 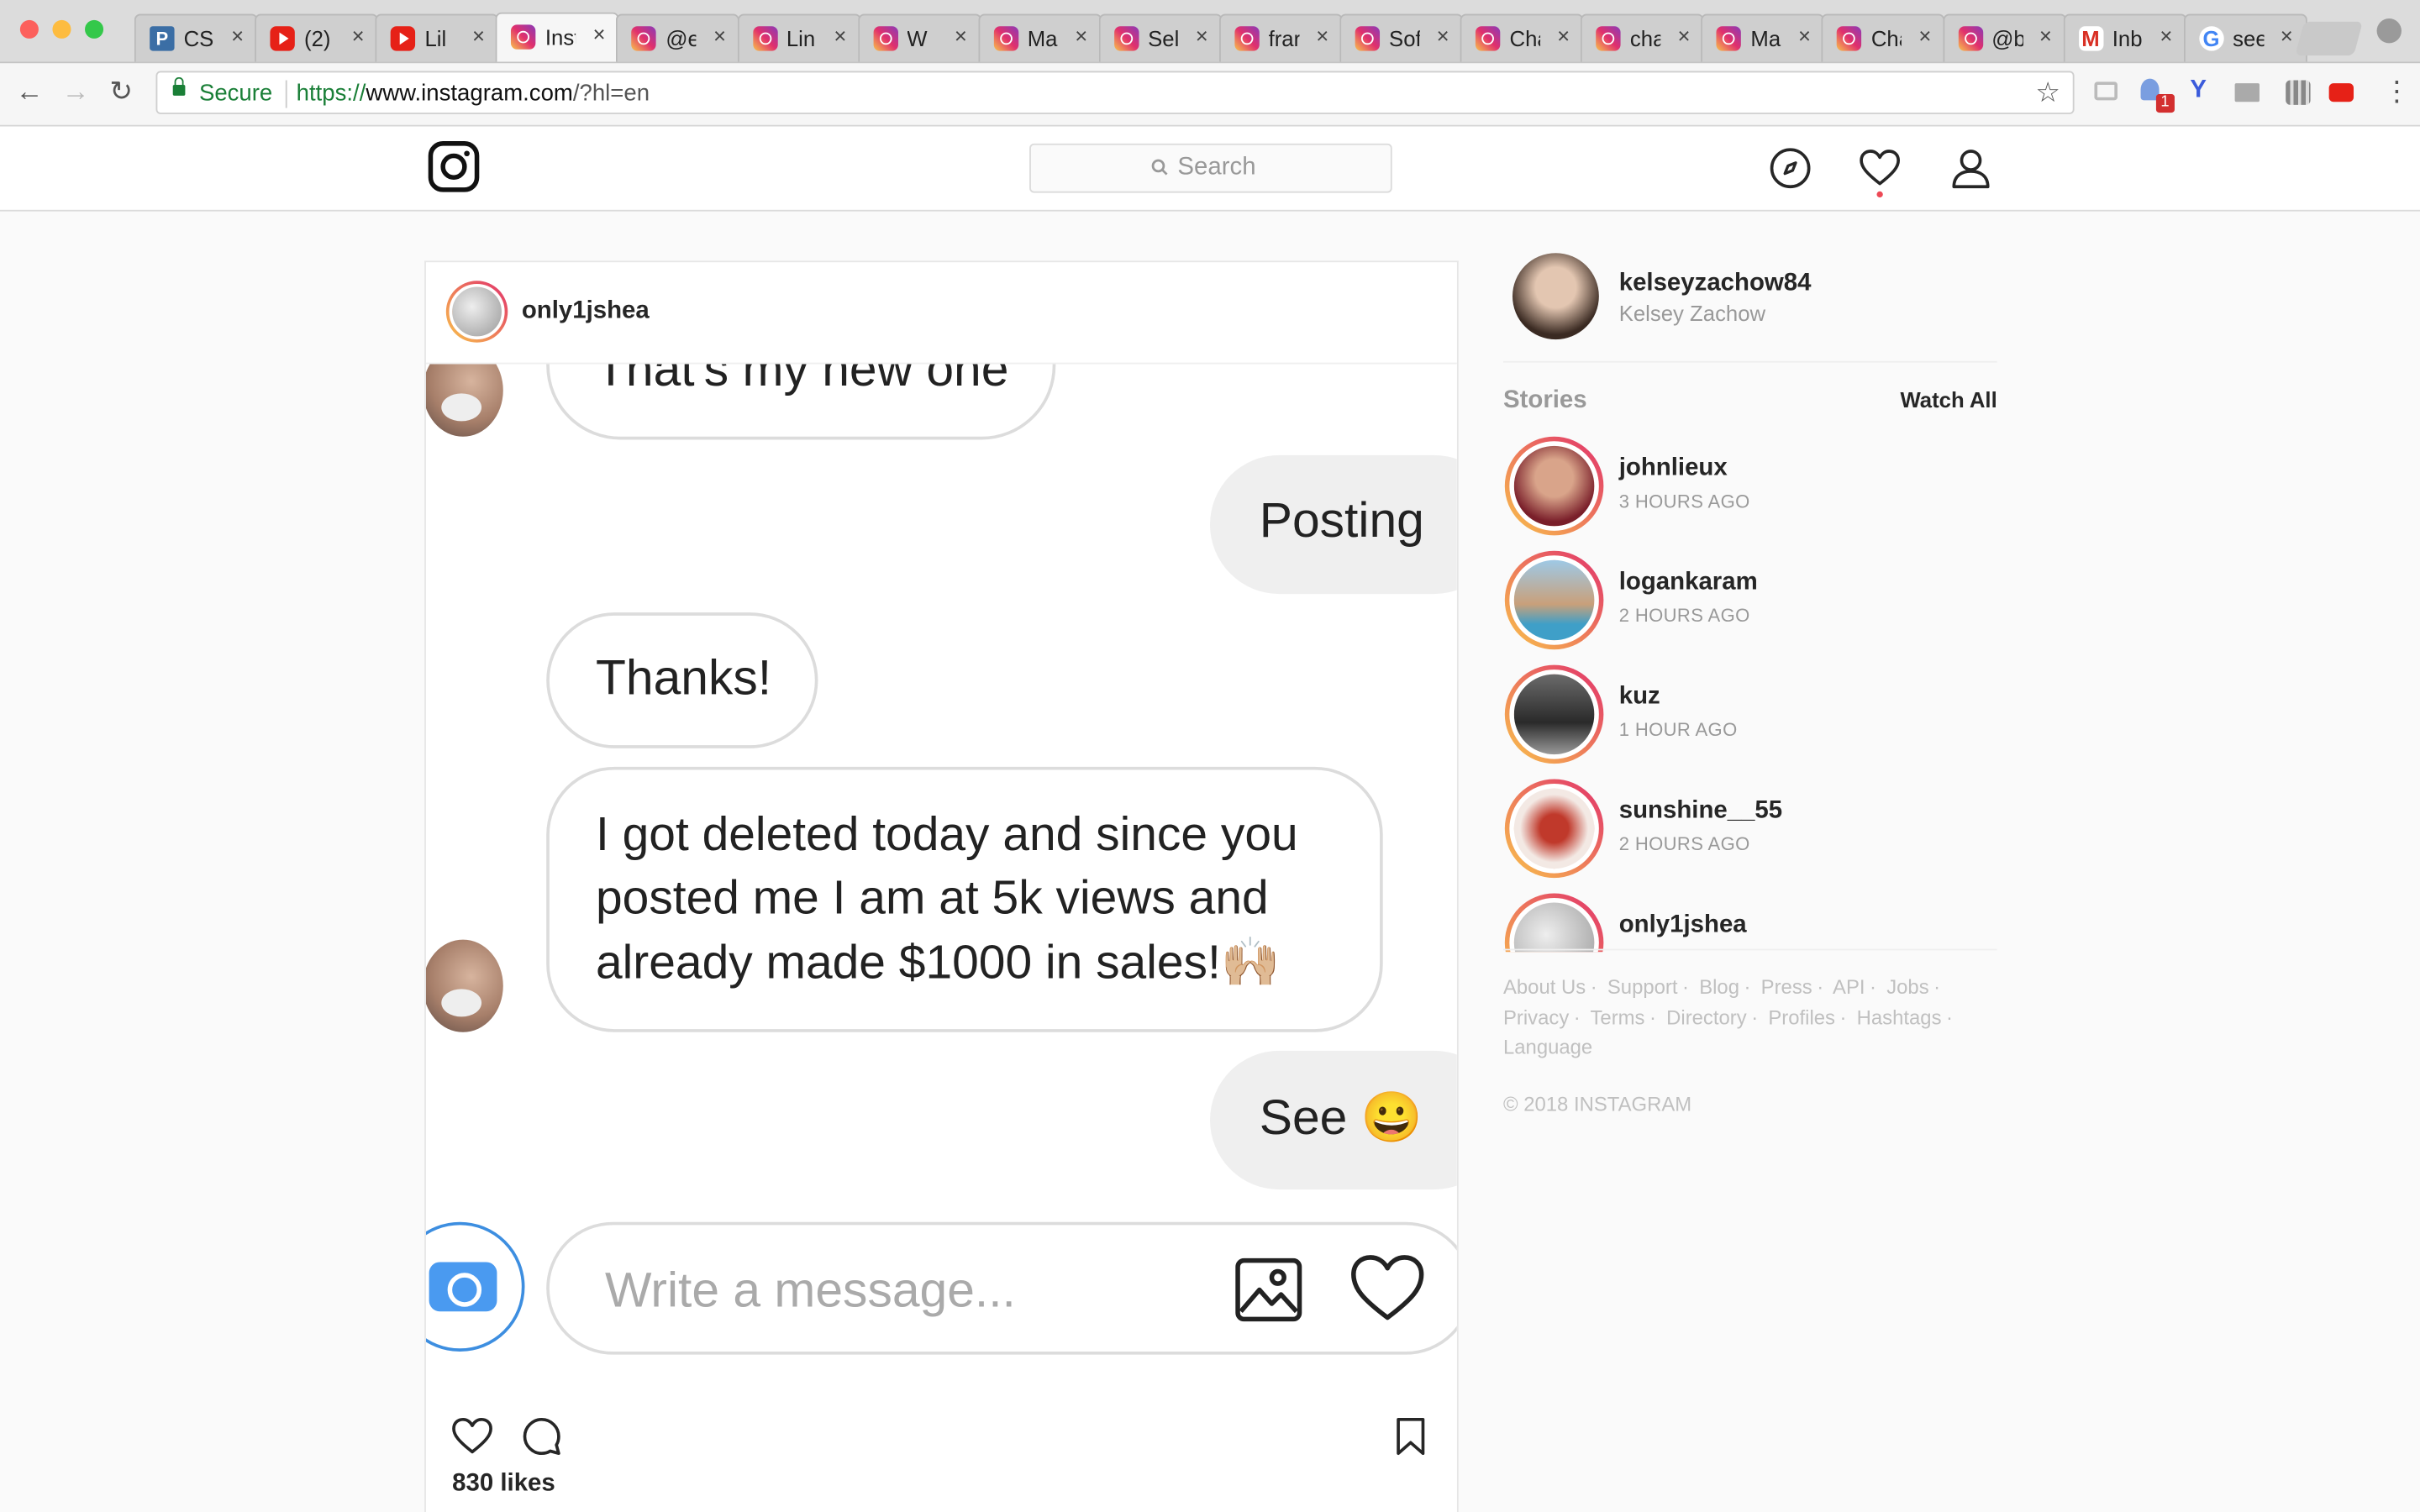 I want to click on copyright-text: © 2018 INSTAGRAM, so click(x=1597, y=1104).